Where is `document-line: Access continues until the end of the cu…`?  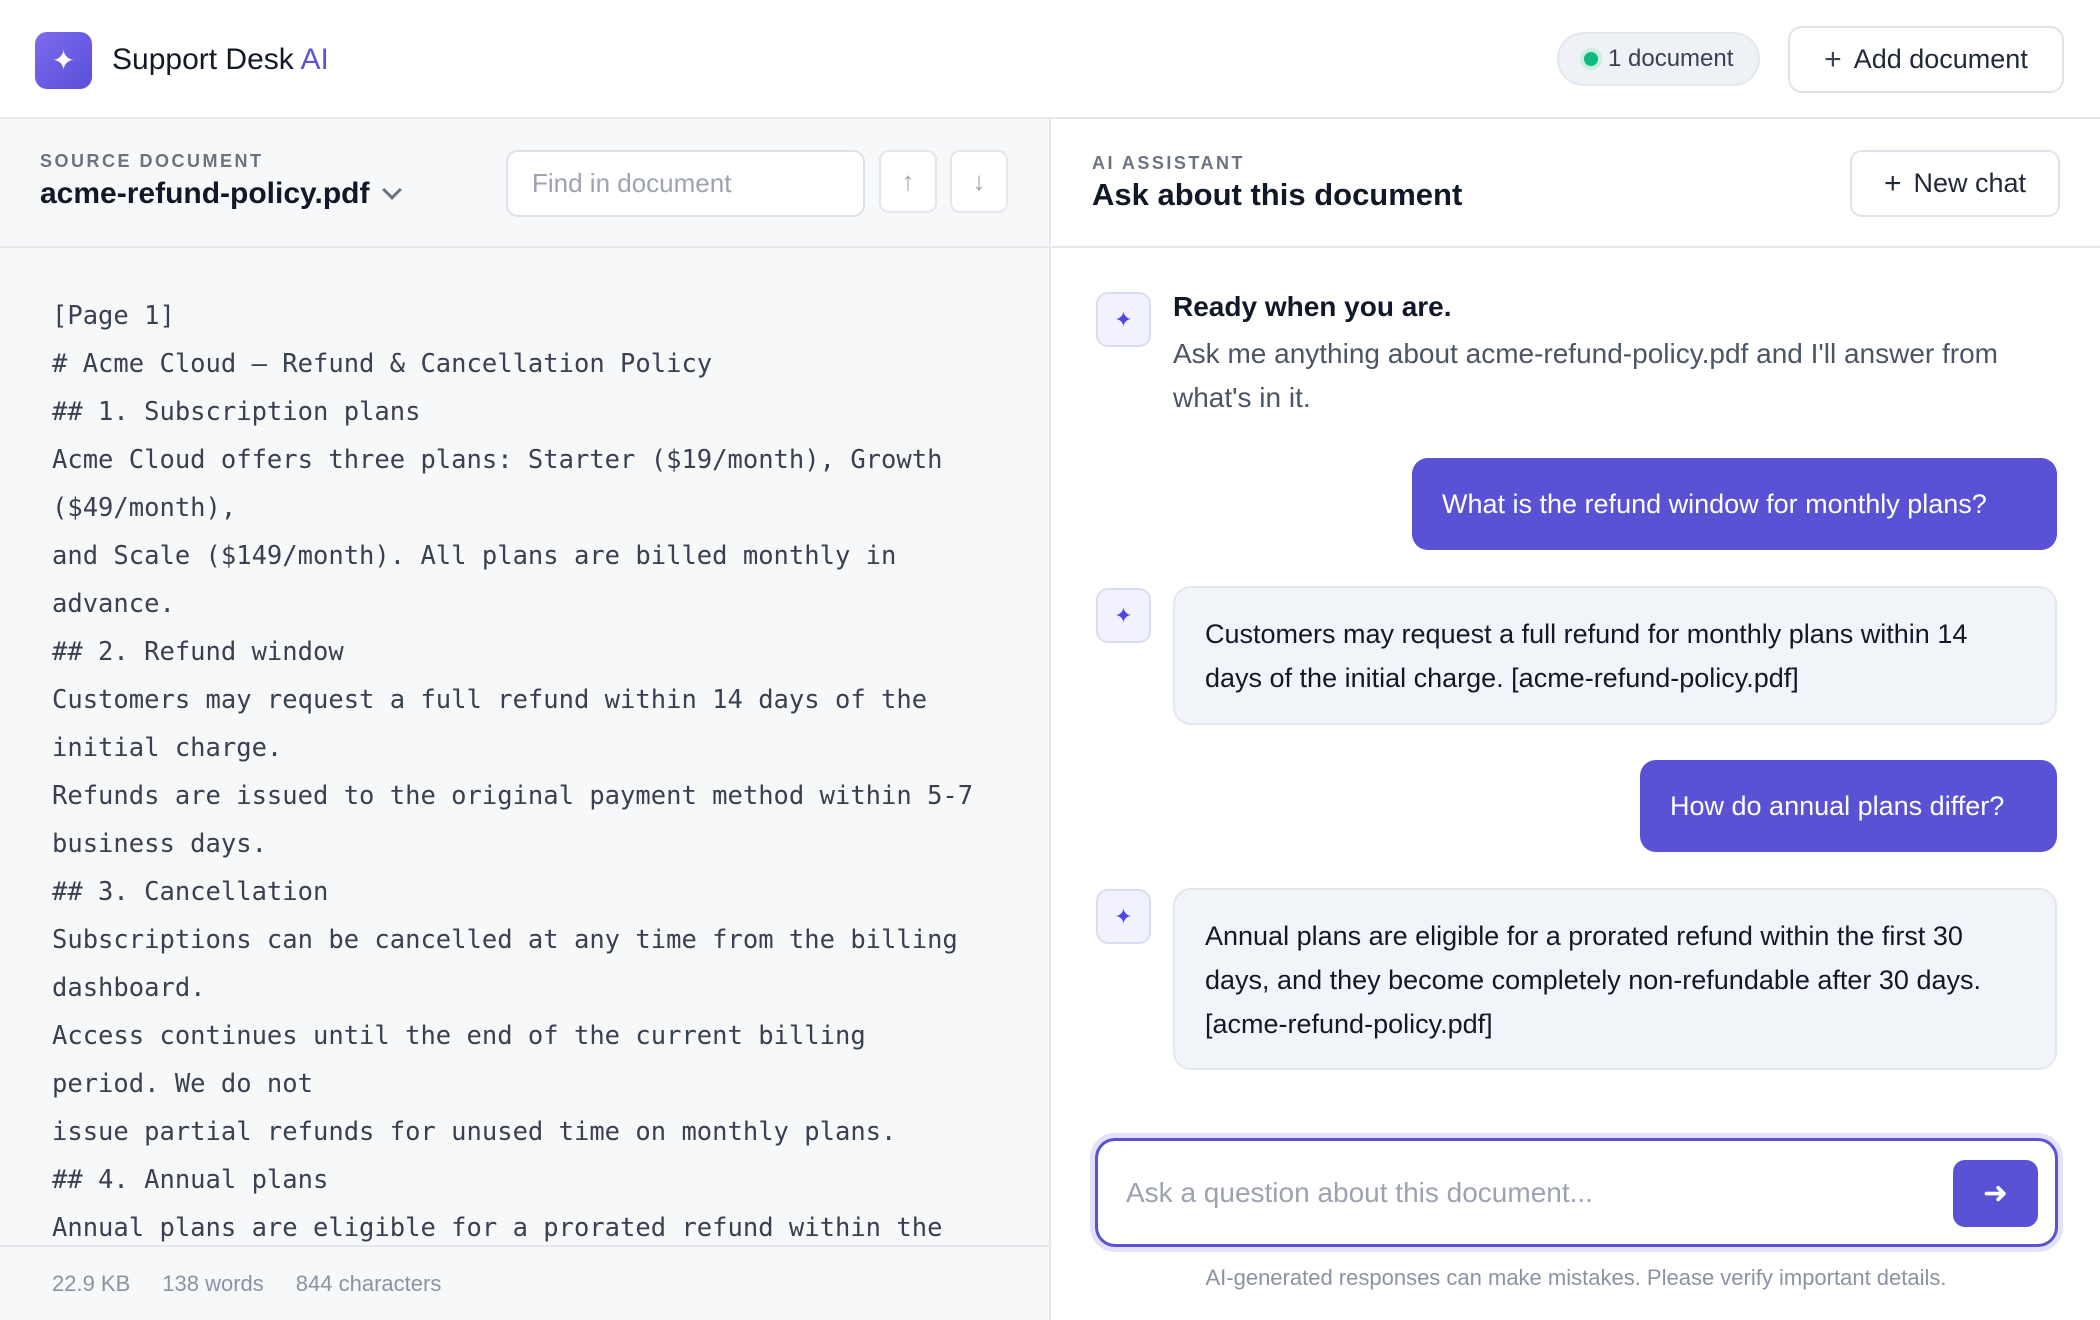 document-line: Access continues until the end of the cu… is located at coordinates (459, 1036).